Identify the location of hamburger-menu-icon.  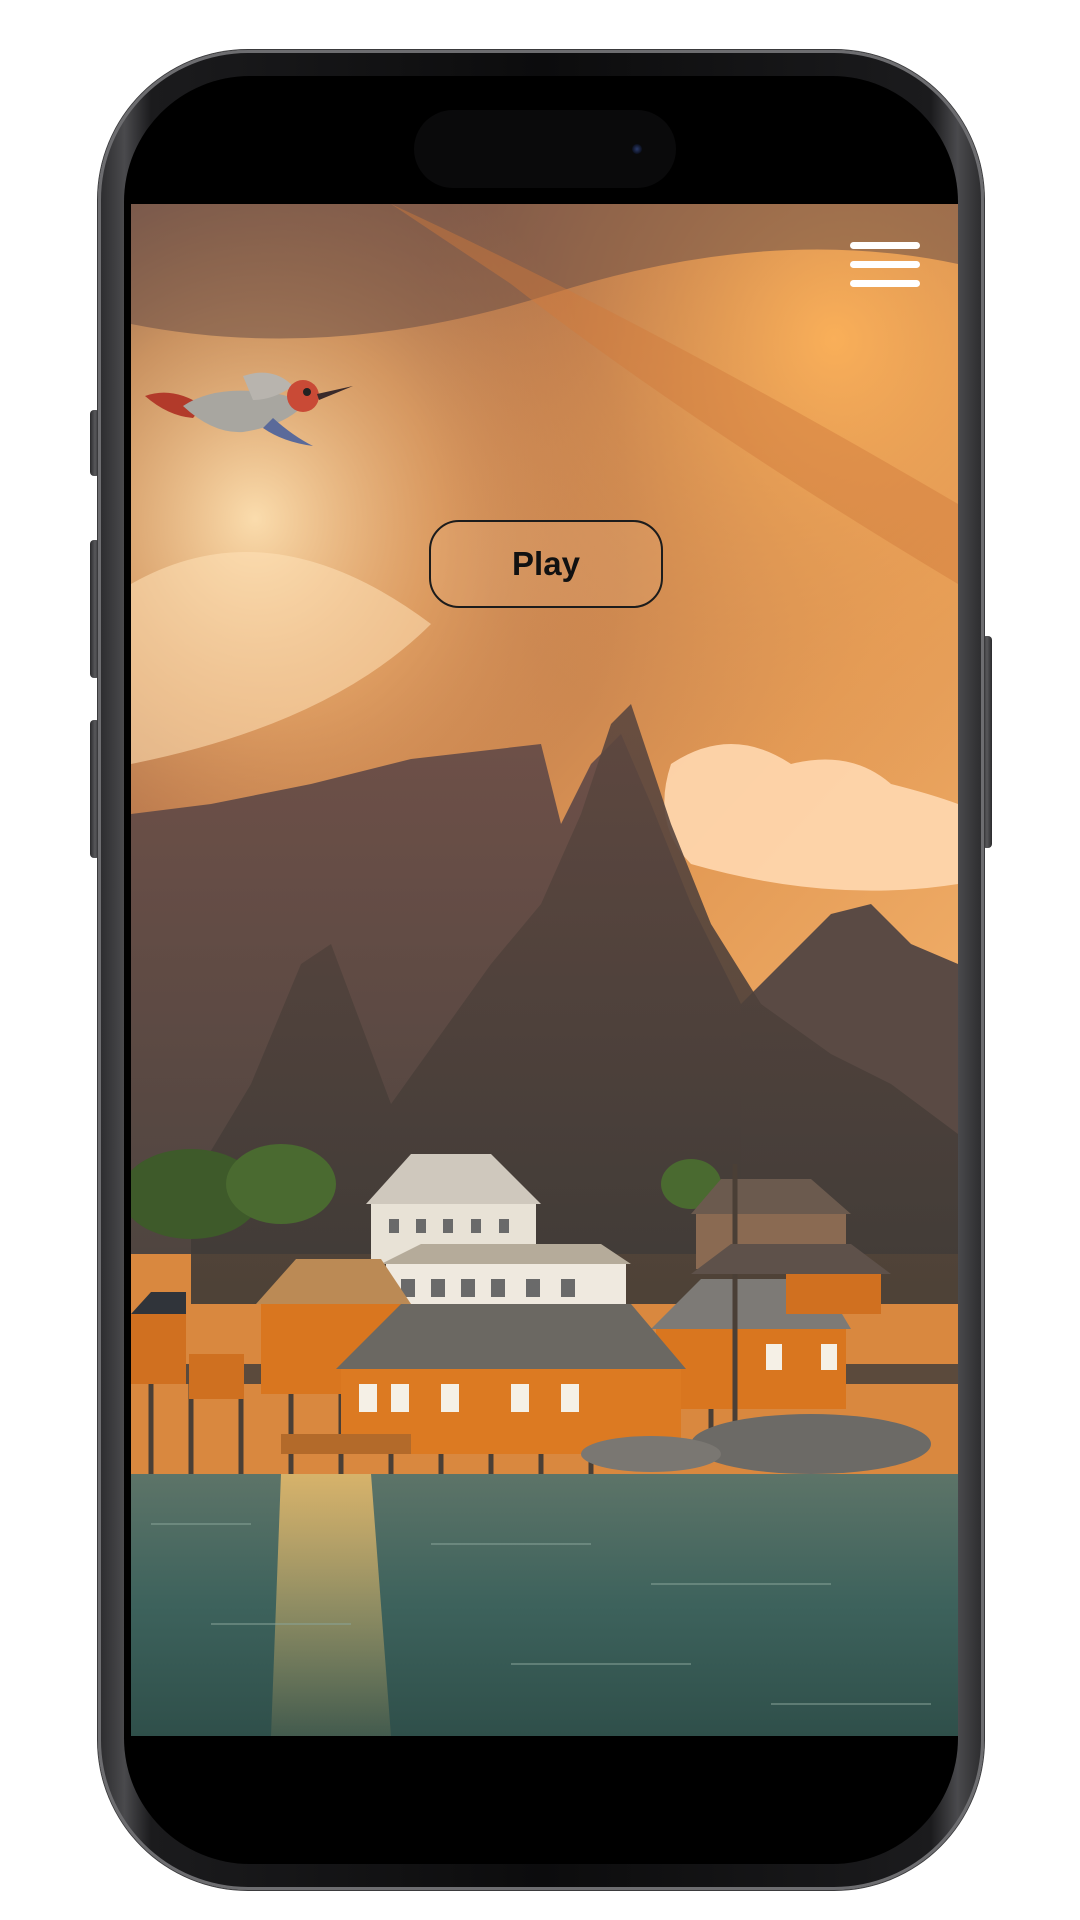
(885, 265).